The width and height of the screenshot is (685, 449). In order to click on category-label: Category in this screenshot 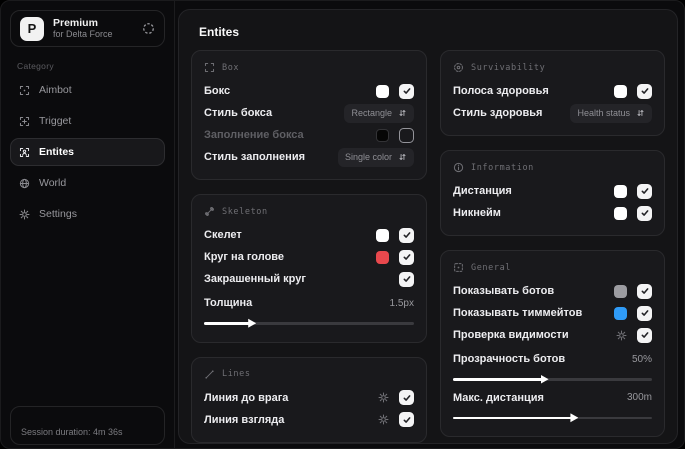, I will do `click(35, 66)`.